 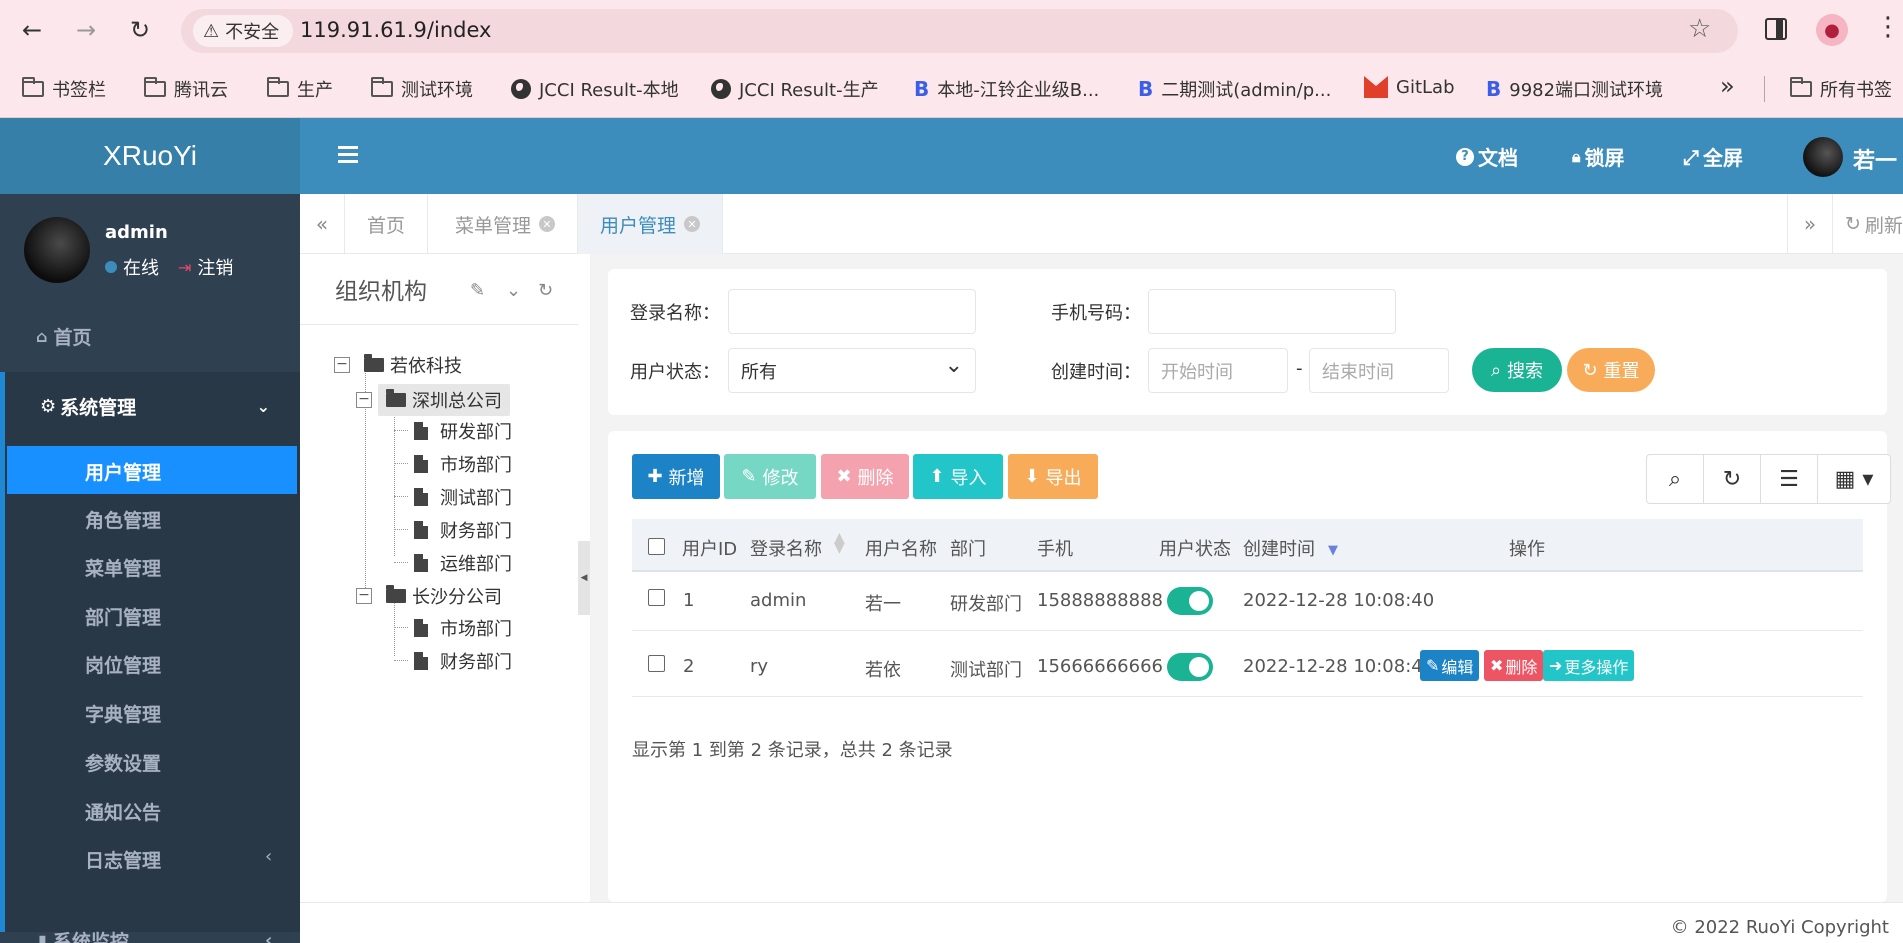 I want to click on side-panel-icon, so click(x=1776, y=29).